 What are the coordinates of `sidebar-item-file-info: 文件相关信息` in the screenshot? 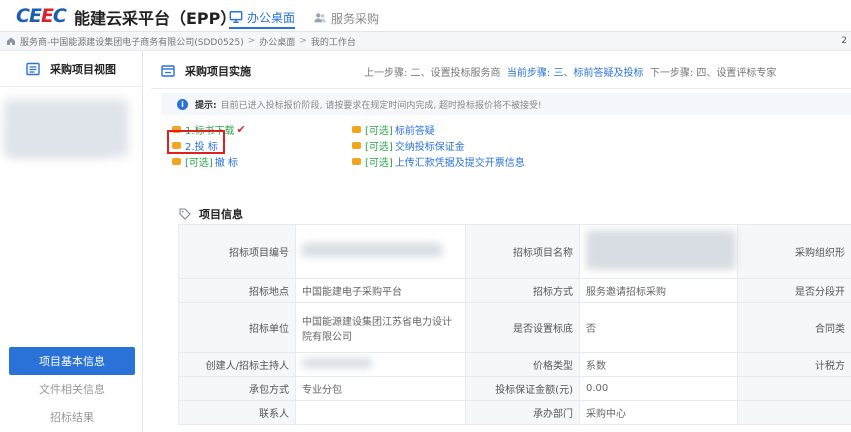 It's located at (72, 389).